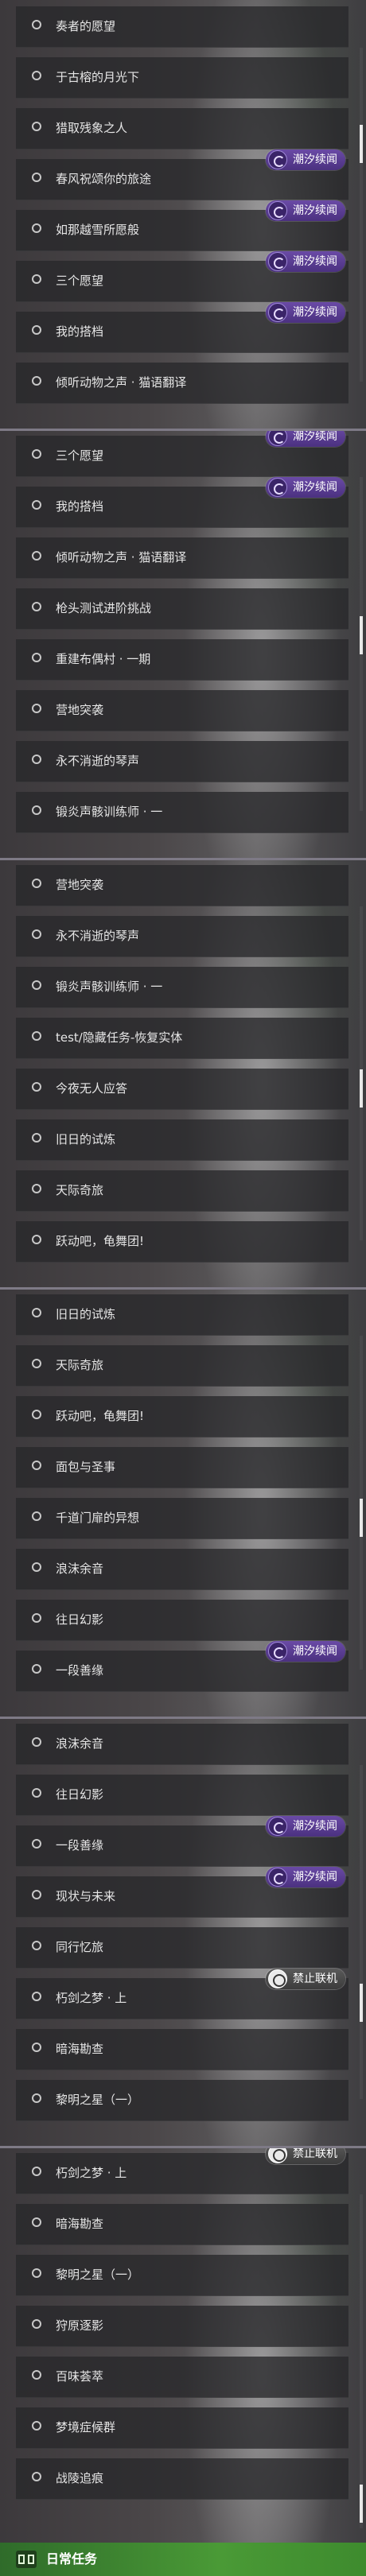 The image size is (366, 2576). I want to click on quest-list-item: 百味荟萃, so click(182, 2377).